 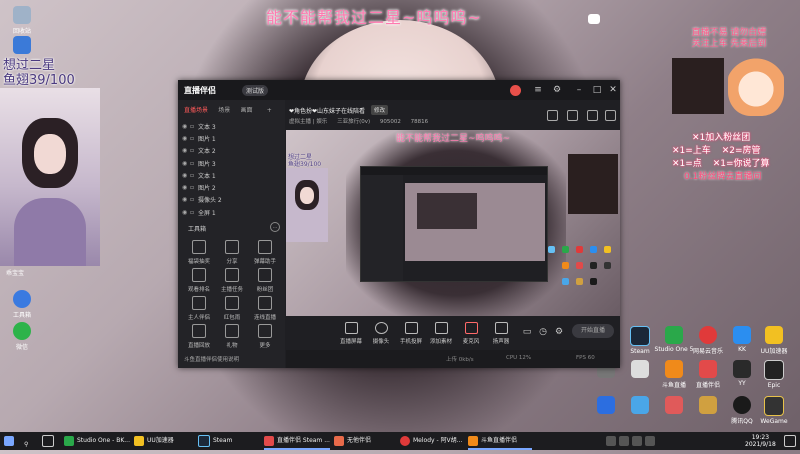 What do you see at coordinates (411, 333) in the screenshot?
I see `phone-cast-button: 手机投屏` at bounding box center [411, 333].